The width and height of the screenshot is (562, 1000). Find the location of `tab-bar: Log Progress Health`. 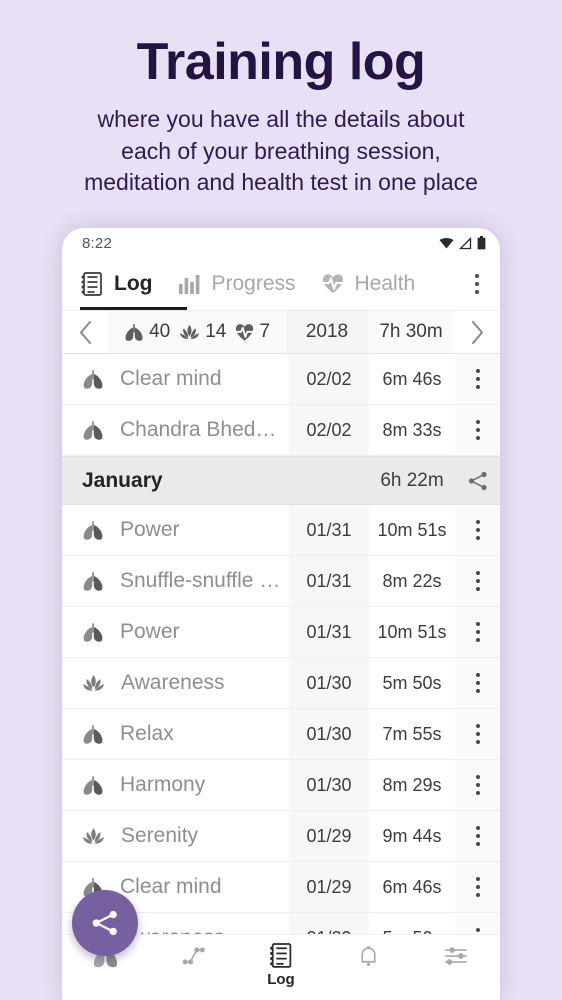

tab-bar: Log Progress Health is located at coordinates (281, 284).